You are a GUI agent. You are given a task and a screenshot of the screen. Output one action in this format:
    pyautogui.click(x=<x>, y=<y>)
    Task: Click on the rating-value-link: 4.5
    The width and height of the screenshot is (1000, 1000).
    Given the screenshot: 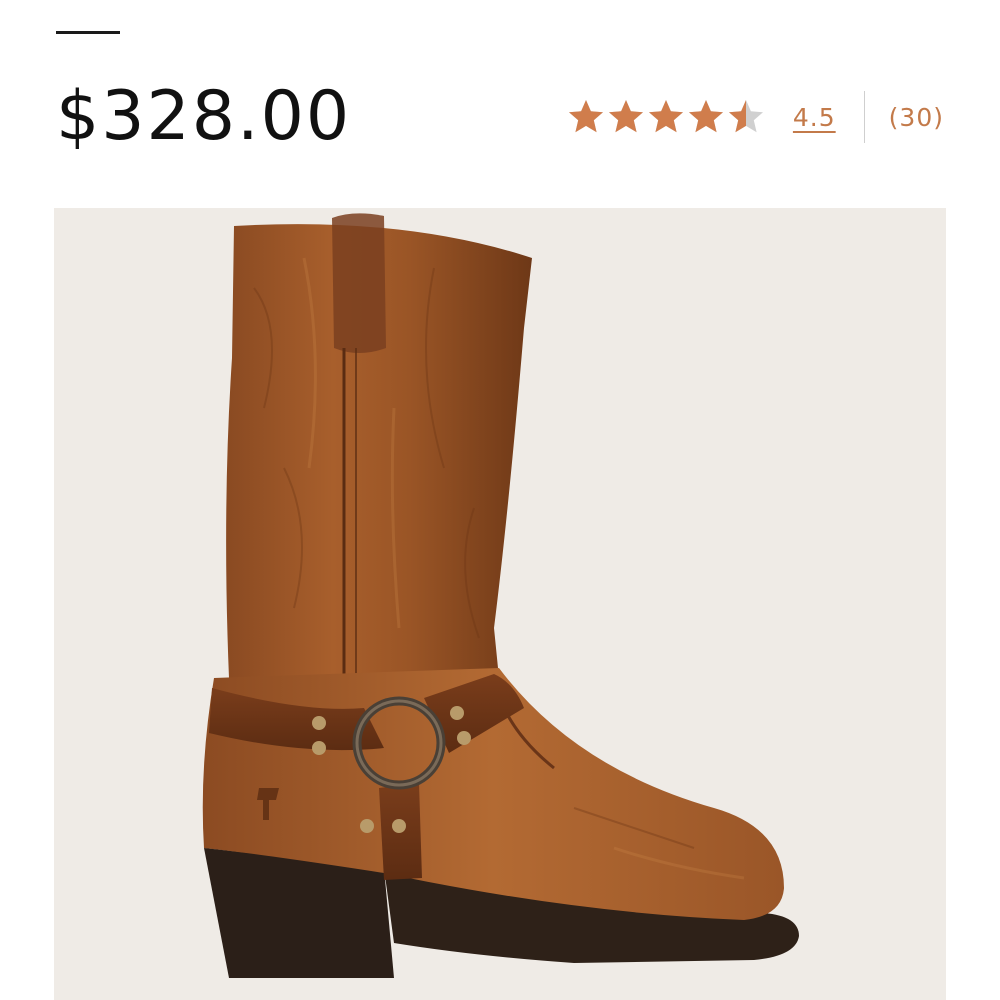 What is the action you would take?
    pyautogui.click(x=814, y=117)
    